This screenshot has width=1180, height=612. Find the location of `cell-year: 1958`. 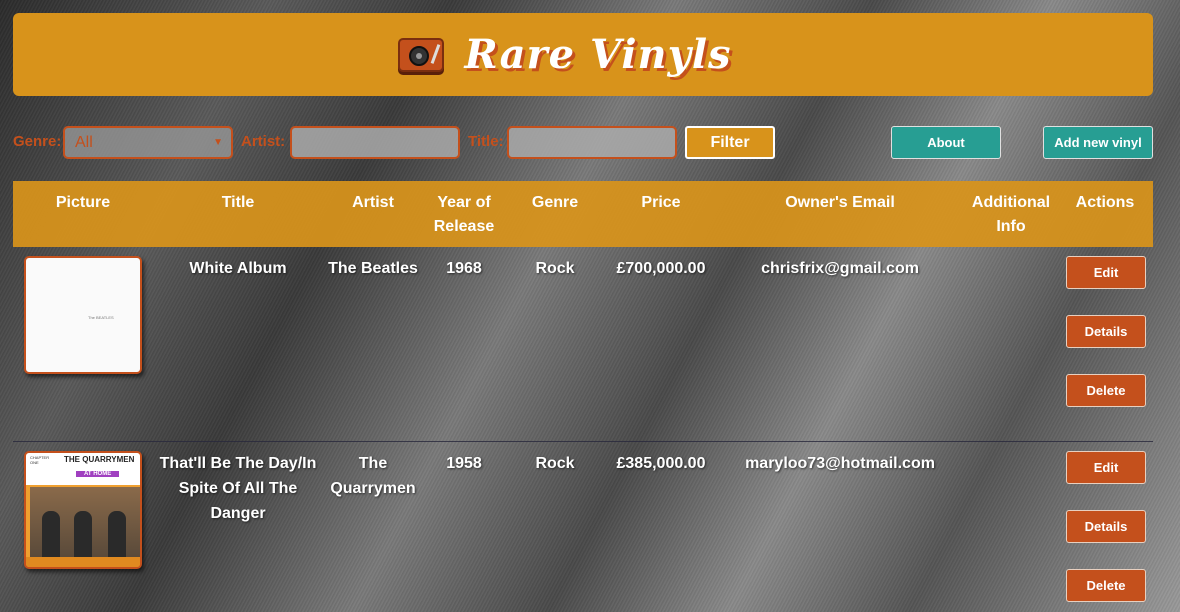

cell-year: 1958 is located at coordinates (464, 463).